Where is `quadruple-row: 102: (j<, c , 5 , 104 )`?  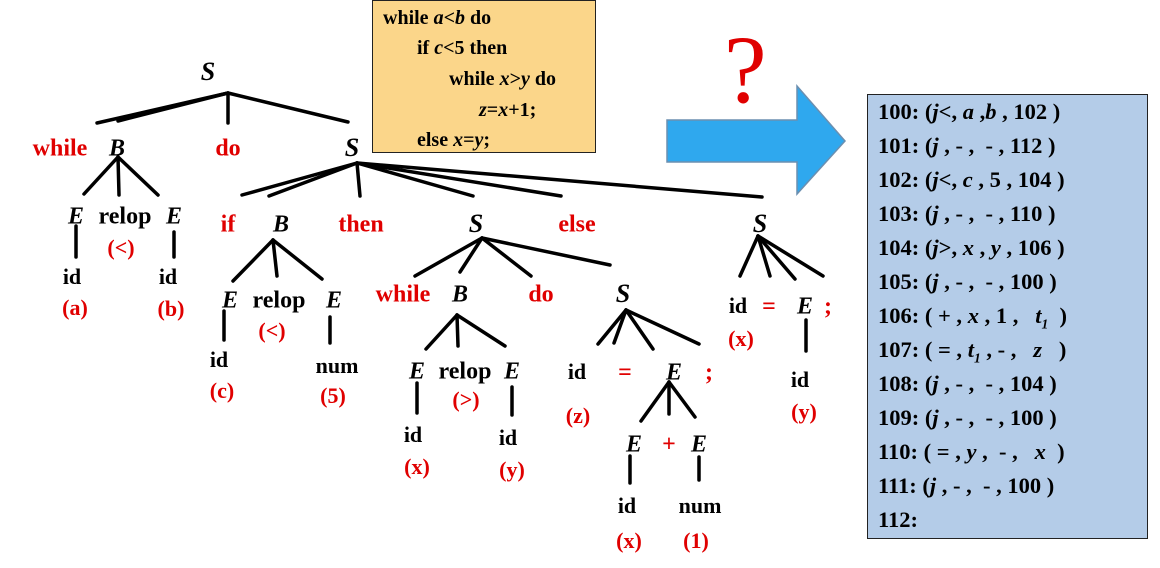 quadruple-row: 102: (j<, c , 5 , 104 ) is located at coordinates (971, 179).